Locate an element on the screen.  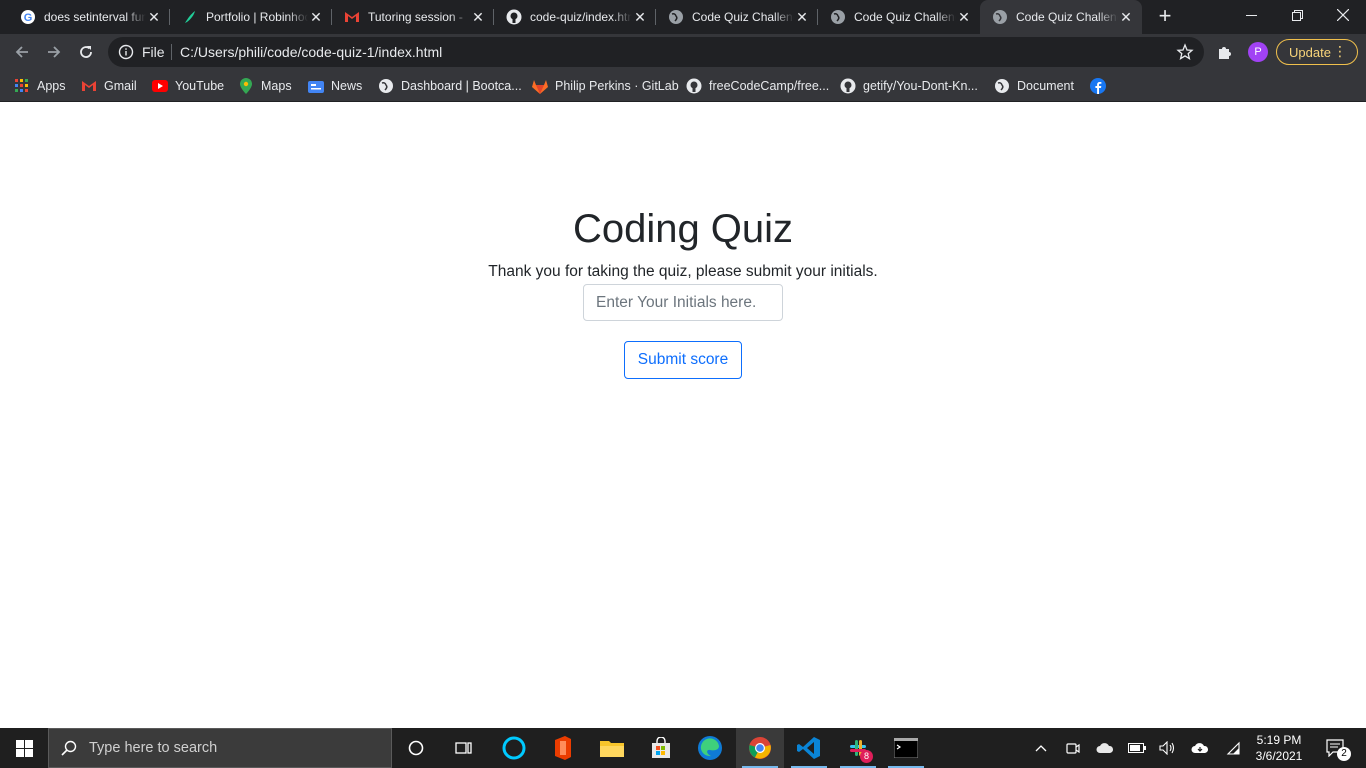
reload-icon is located at coordinates (86, 52).